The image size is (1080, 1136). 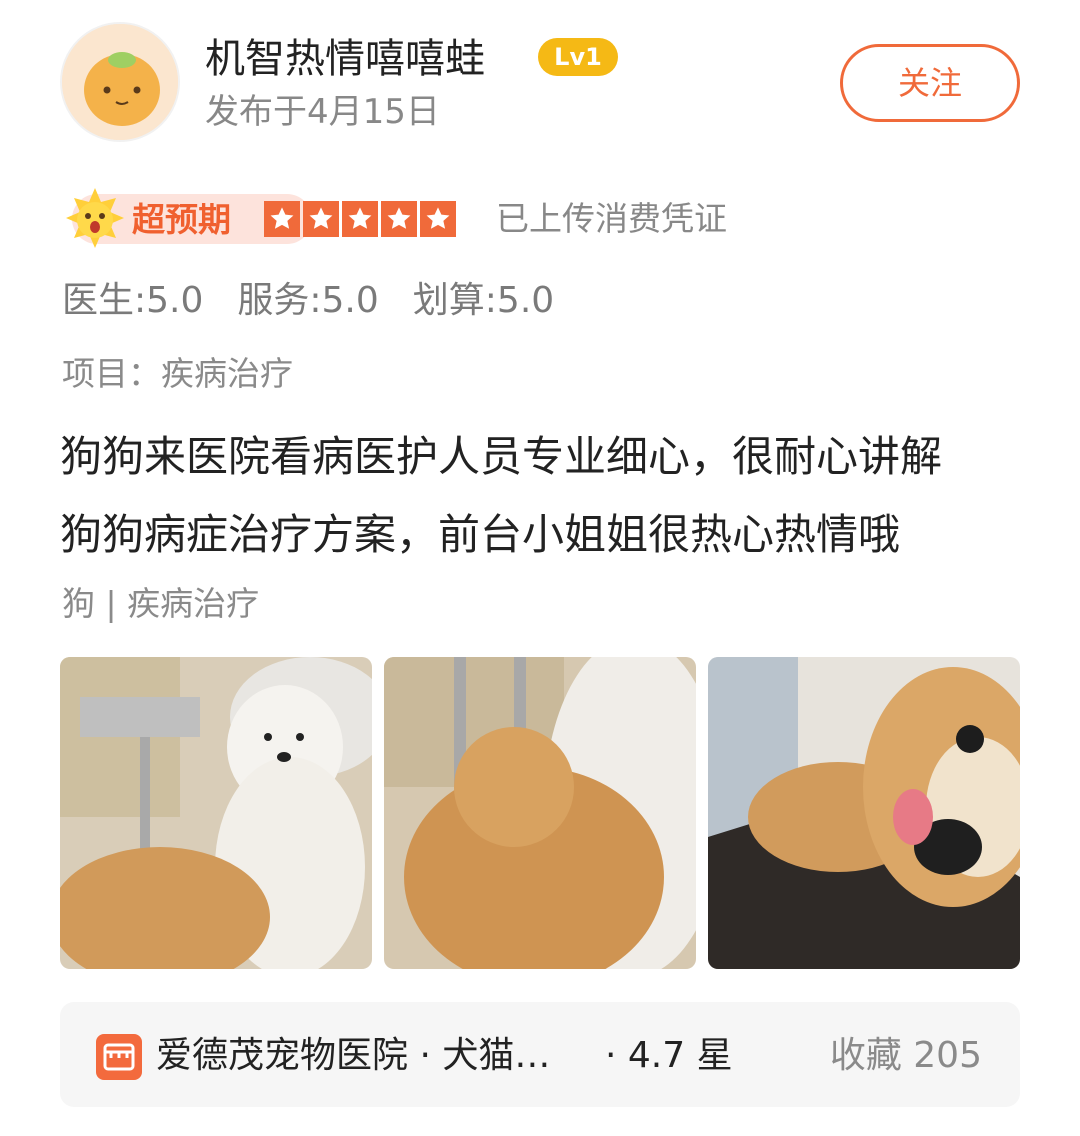 What do you see at coordinates (345, 59) in the screenshot?
I see `username: 机智热情嘻嘻蛙` at bounding box center [345, 59].